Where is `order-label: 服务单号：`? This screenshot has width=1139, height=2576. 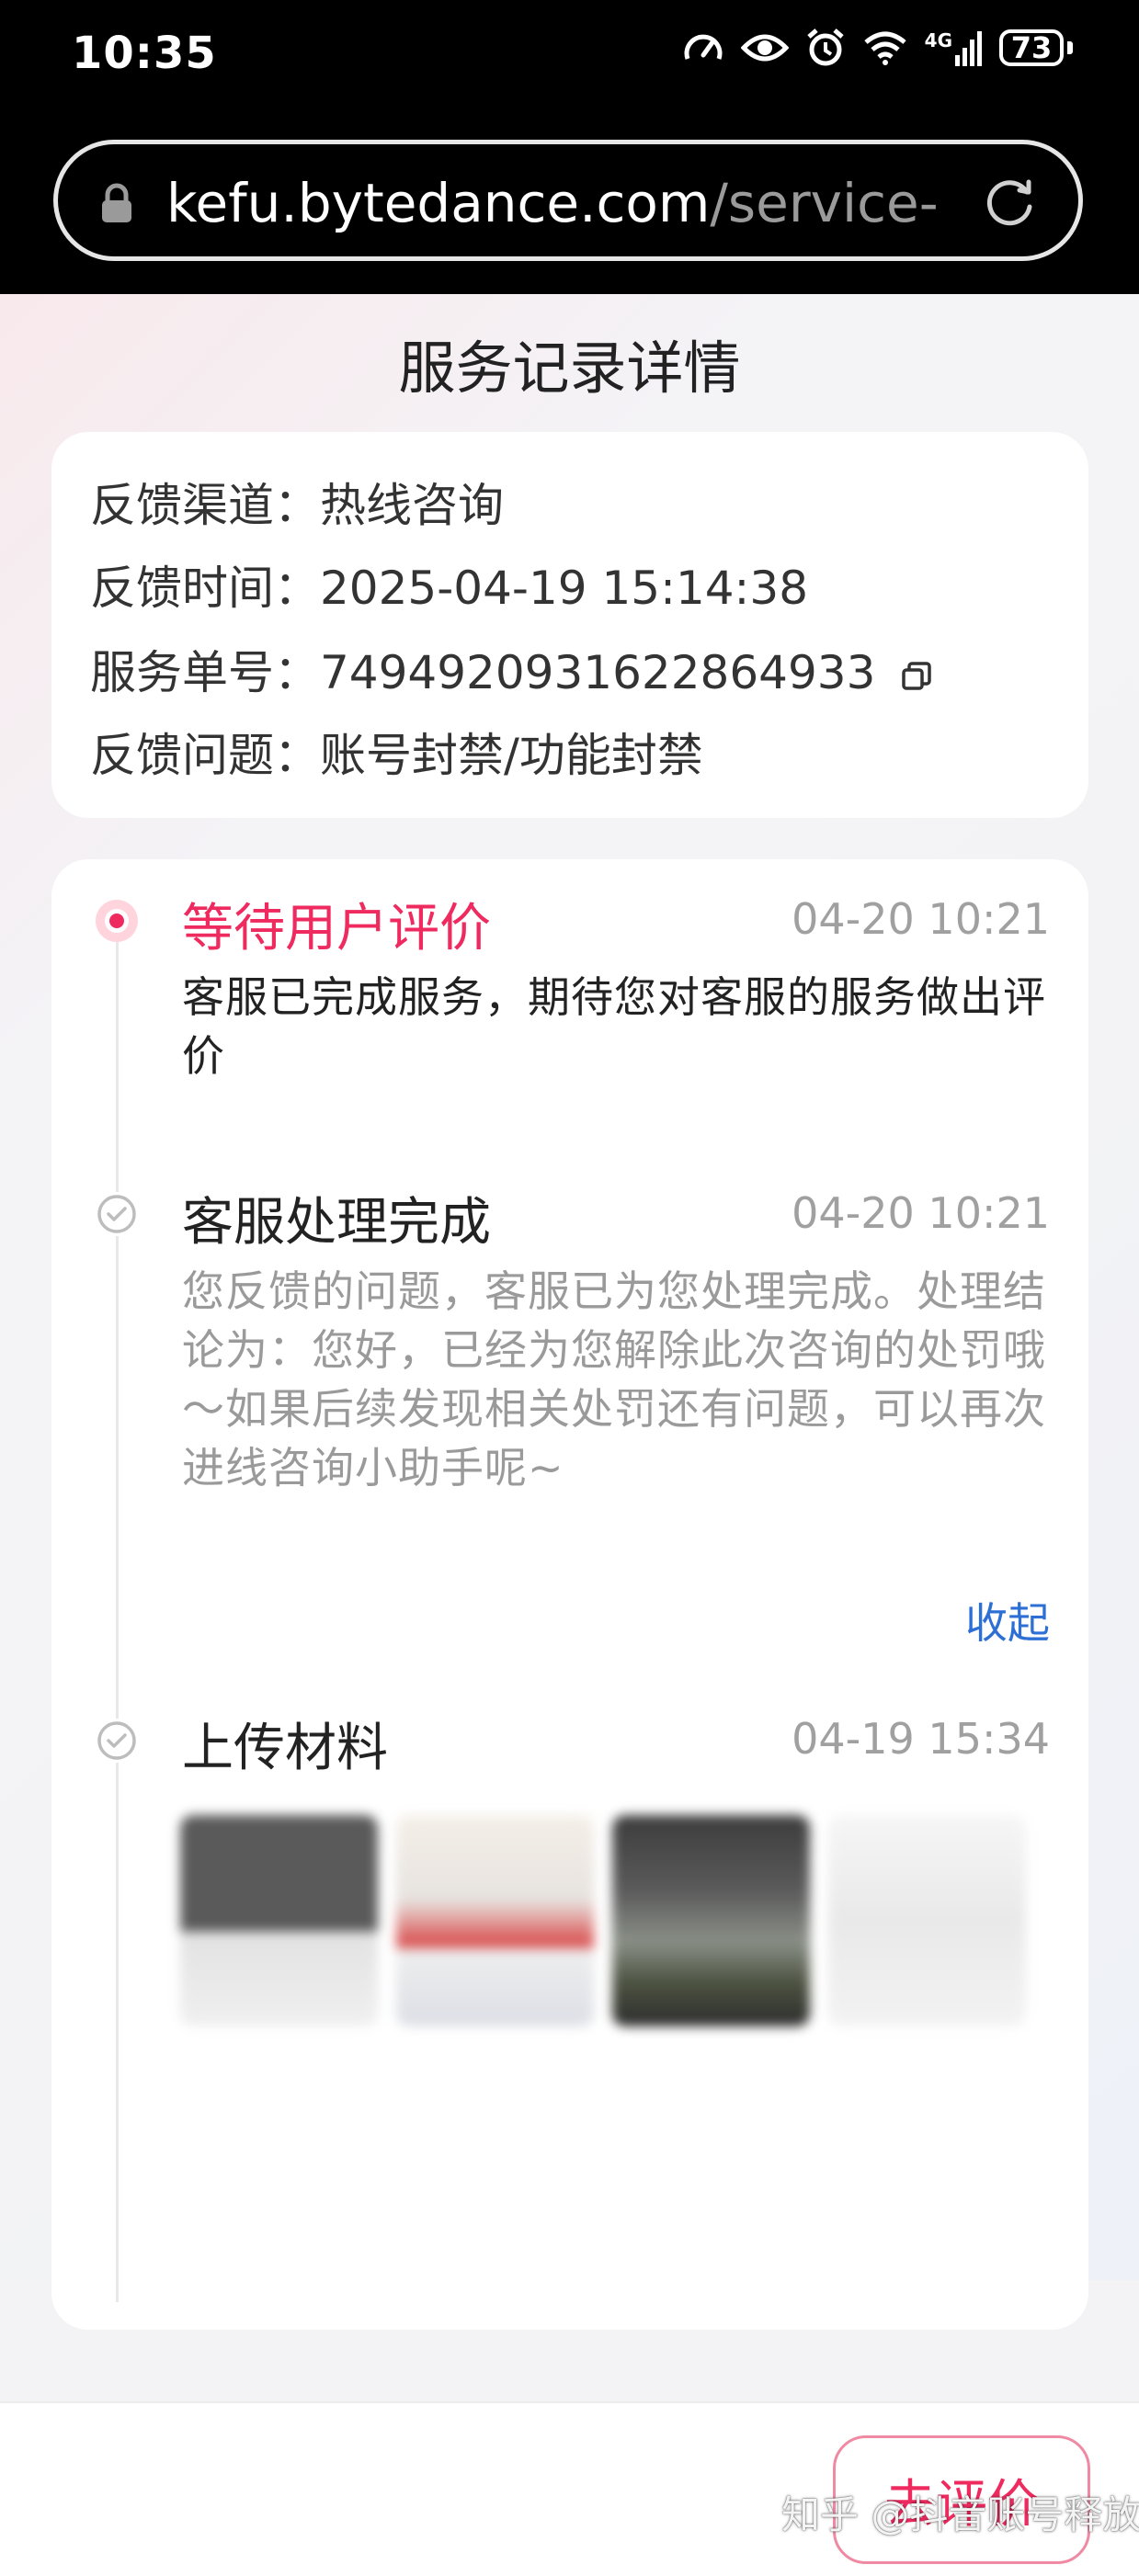 order-label: 服务单号： is located at coordinates (205, 672).